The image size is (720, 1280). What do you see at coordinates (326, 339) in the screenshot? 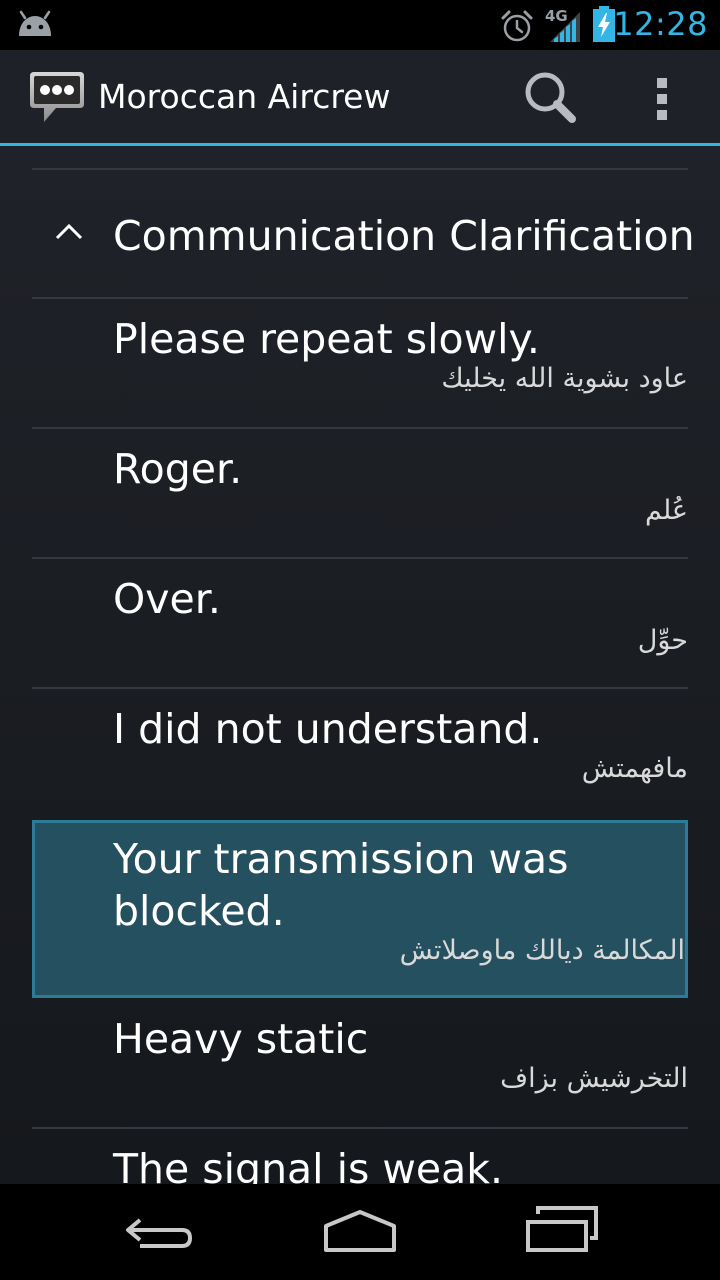
I see `phrase-english: Please repeat slowly.` at bounding box center [326, 339].